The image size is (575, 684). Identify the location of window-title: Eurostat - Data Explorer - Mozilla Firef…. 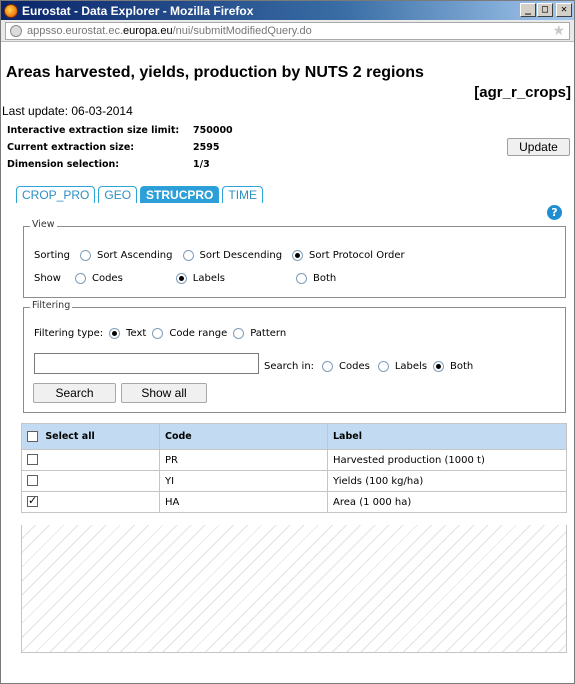
(138, 10).